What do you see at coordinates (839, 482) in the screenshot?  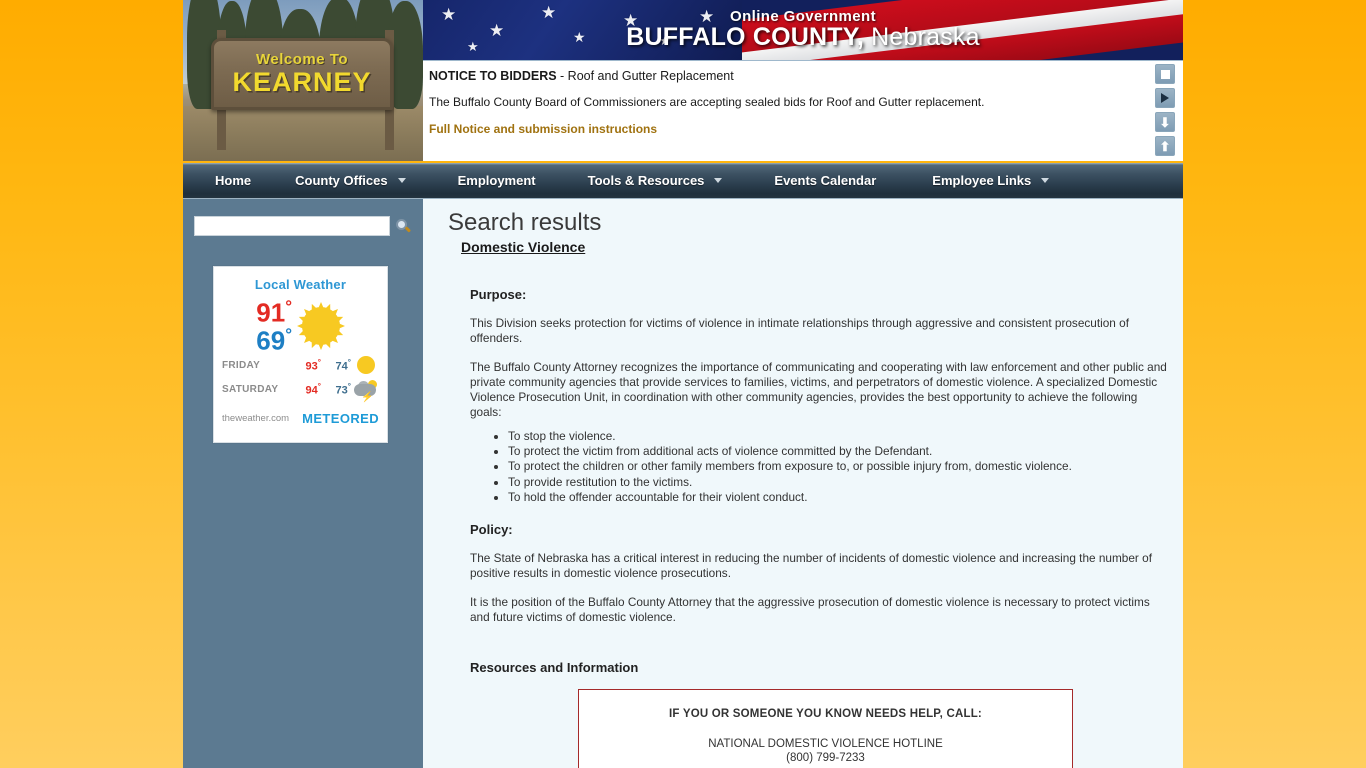 I see `list-item: To provide restitution to the victims.` at bounding box center [839, 482].